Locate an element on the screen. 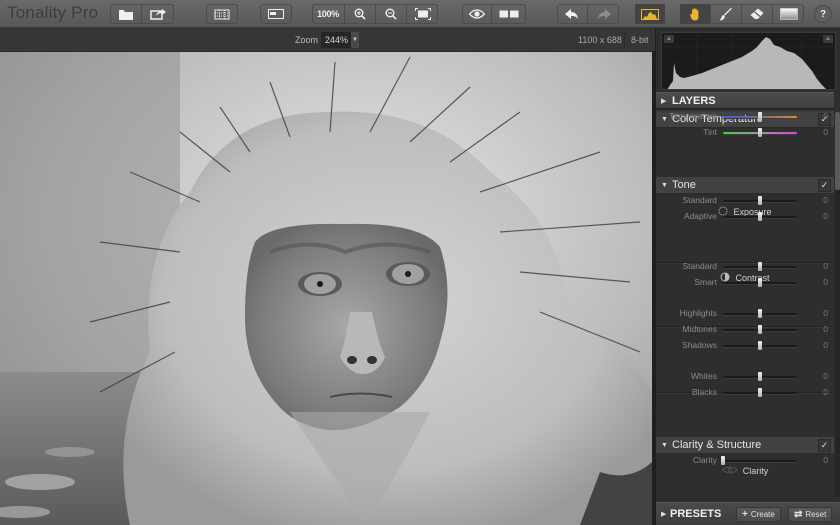 This screenshot has height=525, width=840. presets-label: PRESETS is located at coordinates (695, 514).